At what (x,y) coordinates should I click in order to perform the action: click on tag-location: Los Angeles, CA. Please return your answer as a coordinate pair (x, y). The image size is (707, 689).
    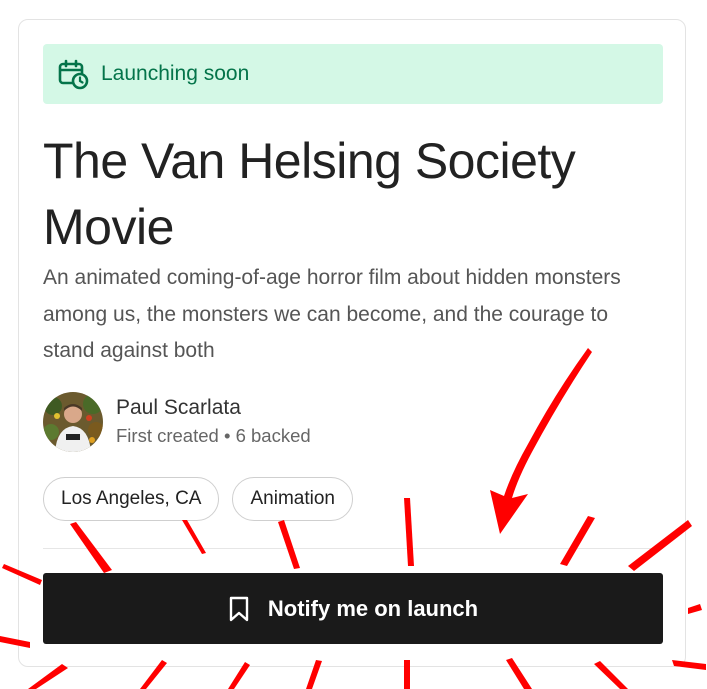
    Looking at the image, I should click on (131, 499).